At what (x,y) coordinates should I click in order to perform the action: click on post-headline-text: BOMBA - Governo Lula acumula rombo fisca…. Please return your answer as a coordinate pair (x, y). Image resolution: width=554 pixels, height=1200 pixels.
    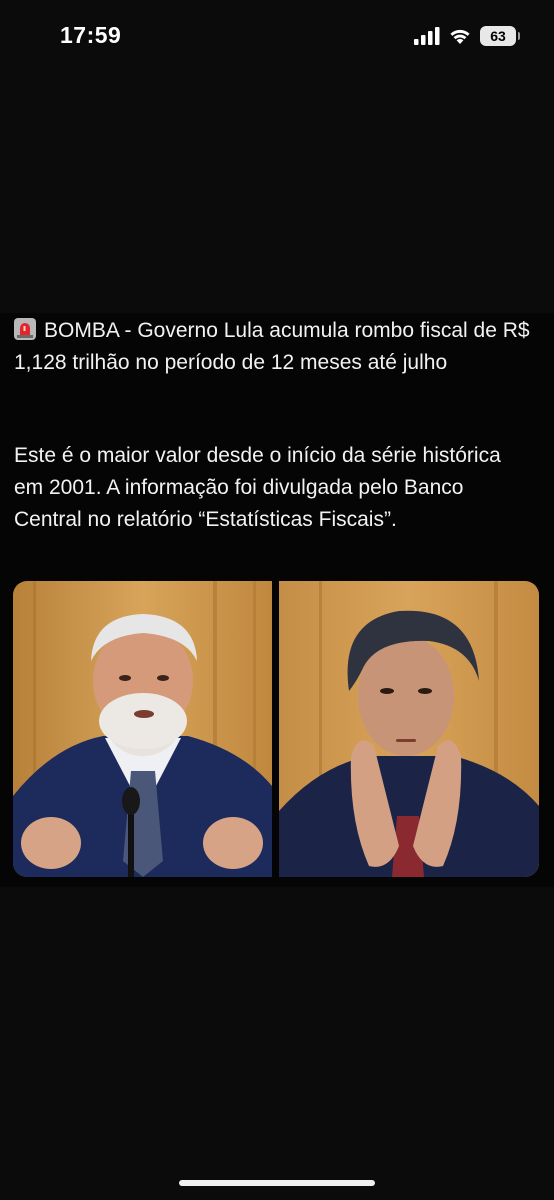
    Looking at the image, I should click on (272, 346).